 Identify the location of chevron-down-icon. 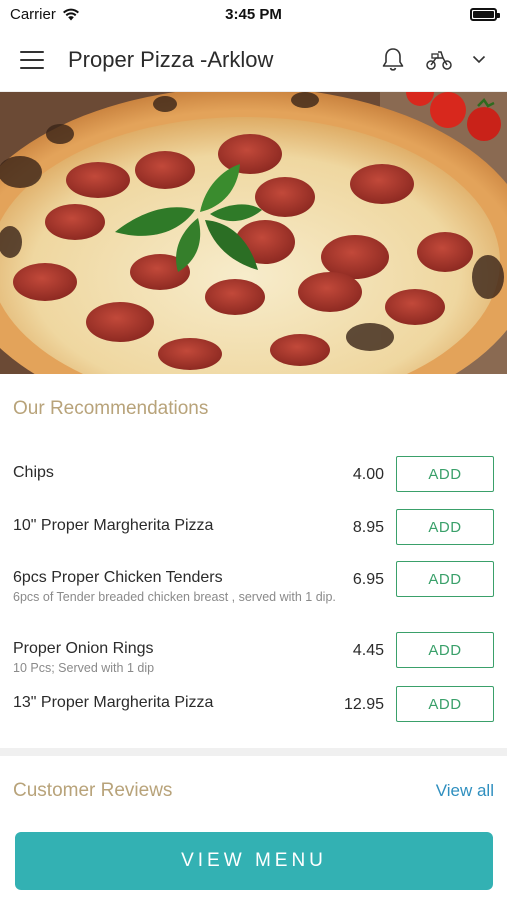
(479, 60).